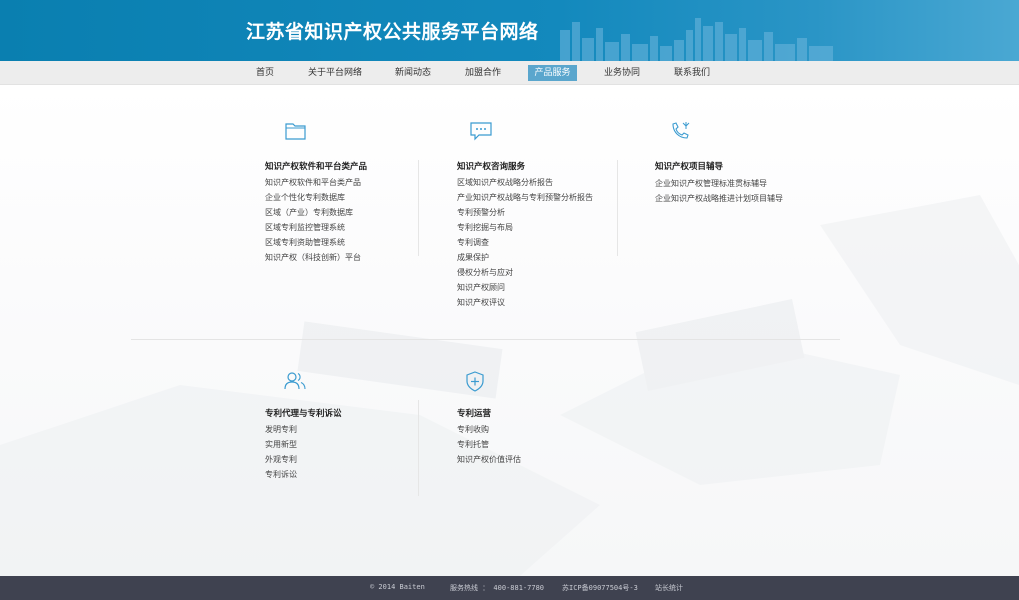  What do you see at coordinates (481, 131) in the screenshot?
I see `chat-icon` at bounding box center [481, 131].